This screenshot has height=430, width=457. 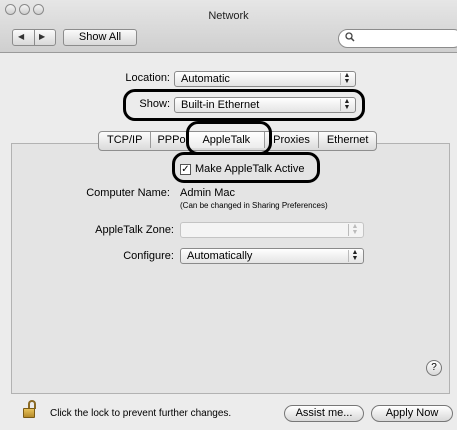 I want to click on forward-arrow-icon: ▶, so click(x=42, y=36).